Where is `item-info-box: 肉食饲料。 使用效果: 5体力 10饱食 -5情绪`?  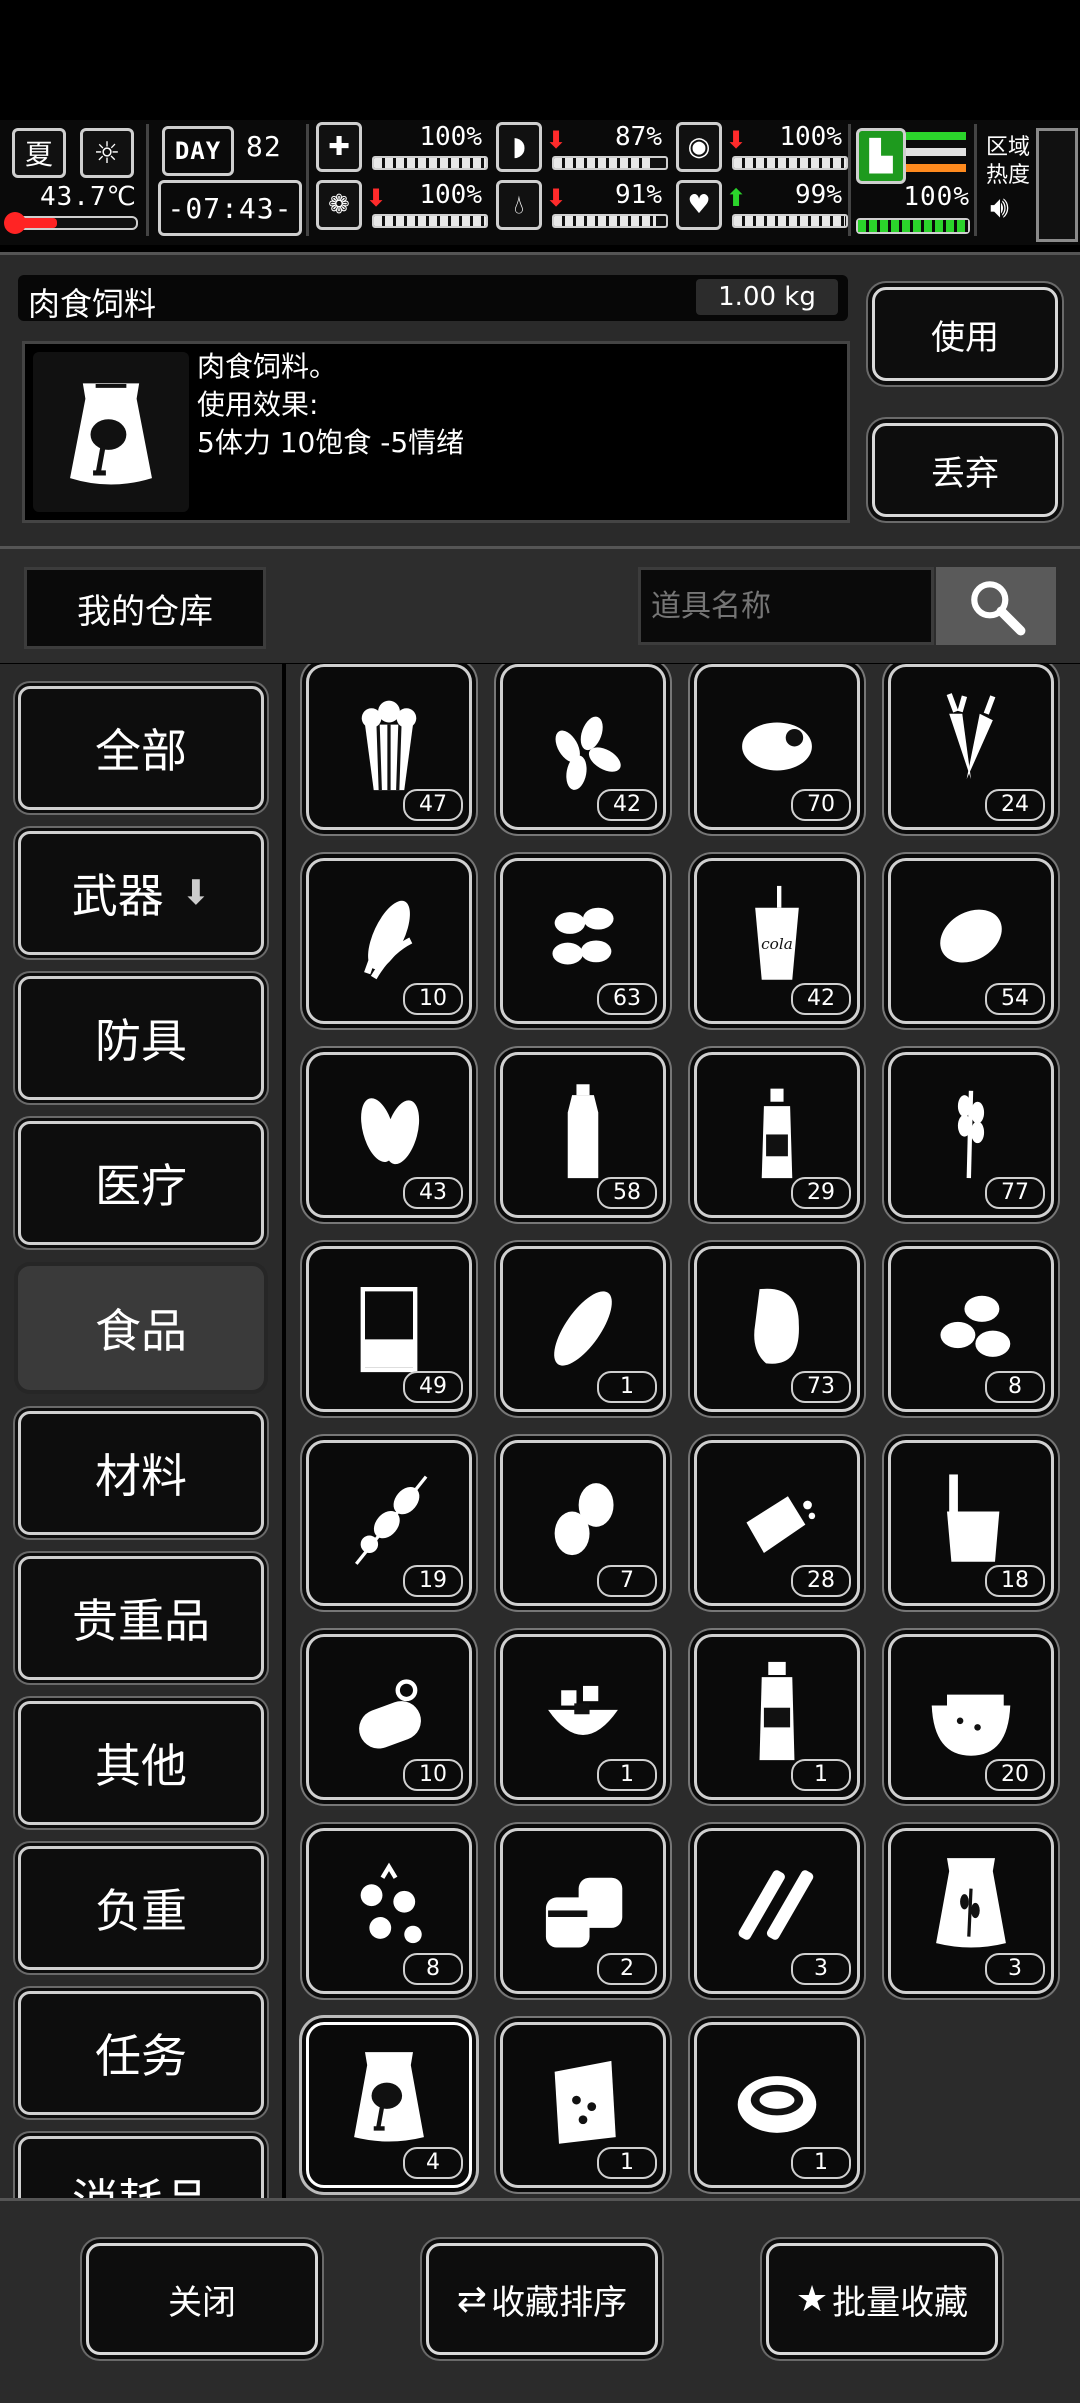
item-info-box: 肉食饲料。 使用效果: 5体力 10饱食 -5情绪 is located at coordinates (436, 432).